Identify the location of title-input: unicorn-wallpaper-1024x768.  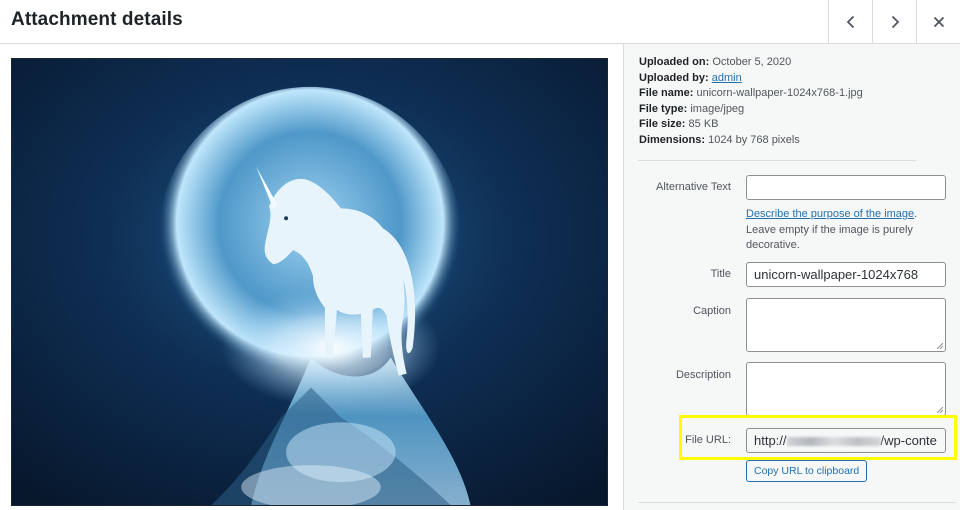
(846, 274).